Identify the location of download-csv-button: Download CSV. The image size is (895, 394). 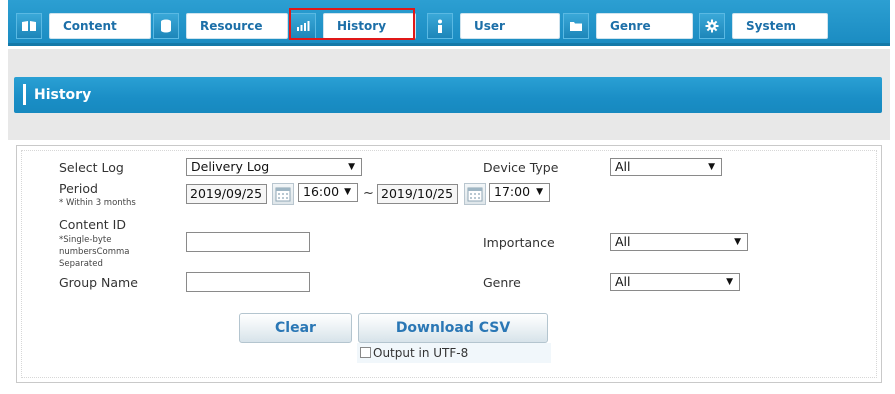
(453, 328).